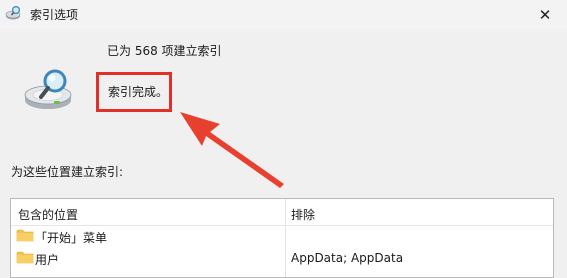  What do you see at coordinates (47, 260) in the screenshot?
I see `location-name: 用户` at bounding box center [47, 260].